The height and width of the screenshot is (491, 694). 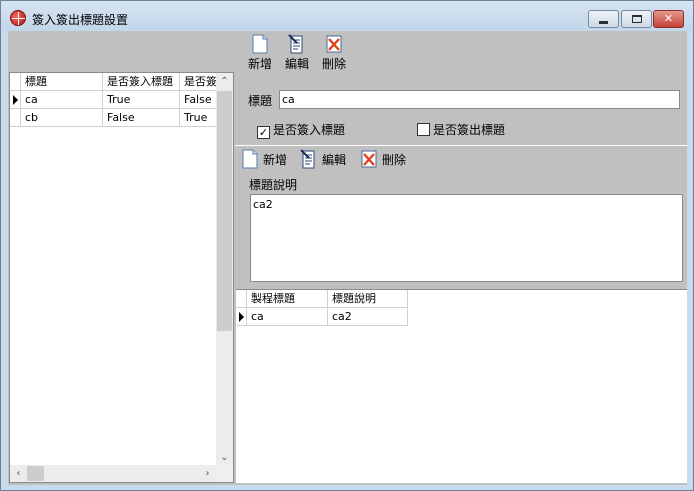 I want to click on close-button: ✕, so click(x=668, y=19).